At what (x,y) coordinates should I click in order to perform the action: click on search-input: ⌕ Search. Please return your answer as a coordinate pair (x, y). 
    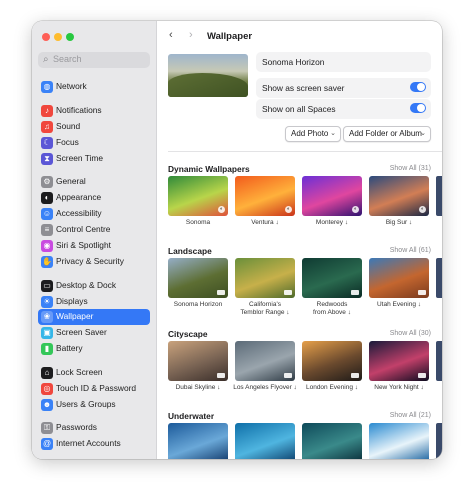
    Looking at the image, I should click on (94, 60).